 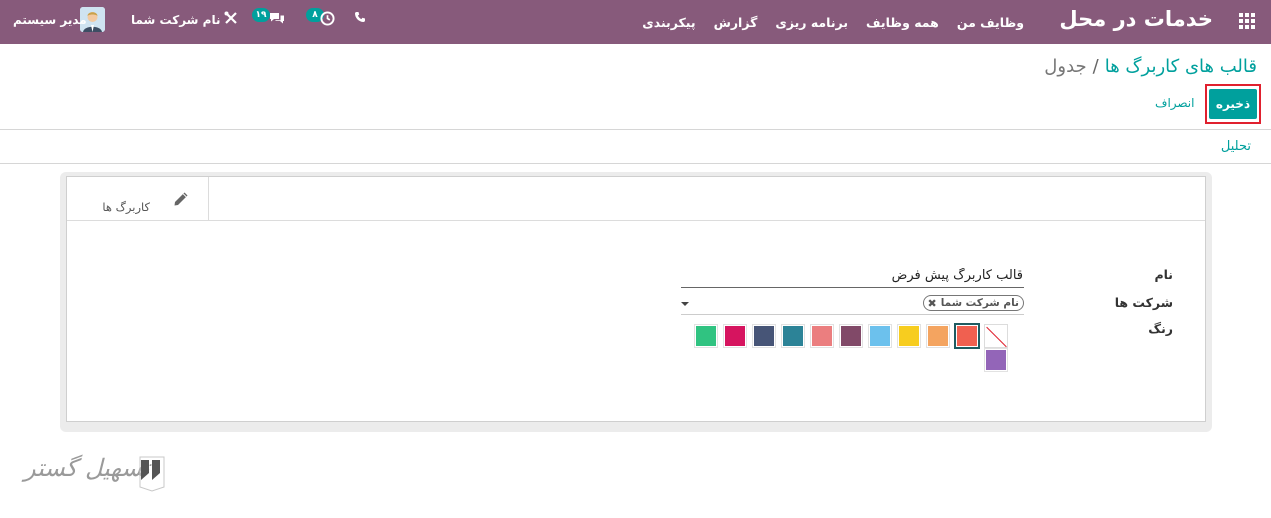 What do you see at coordinates (1181, 66) in the screenshot?
I see `breadcrumb-parent: قالب های کاربرگ ها` at bounding box center [1181, 66].